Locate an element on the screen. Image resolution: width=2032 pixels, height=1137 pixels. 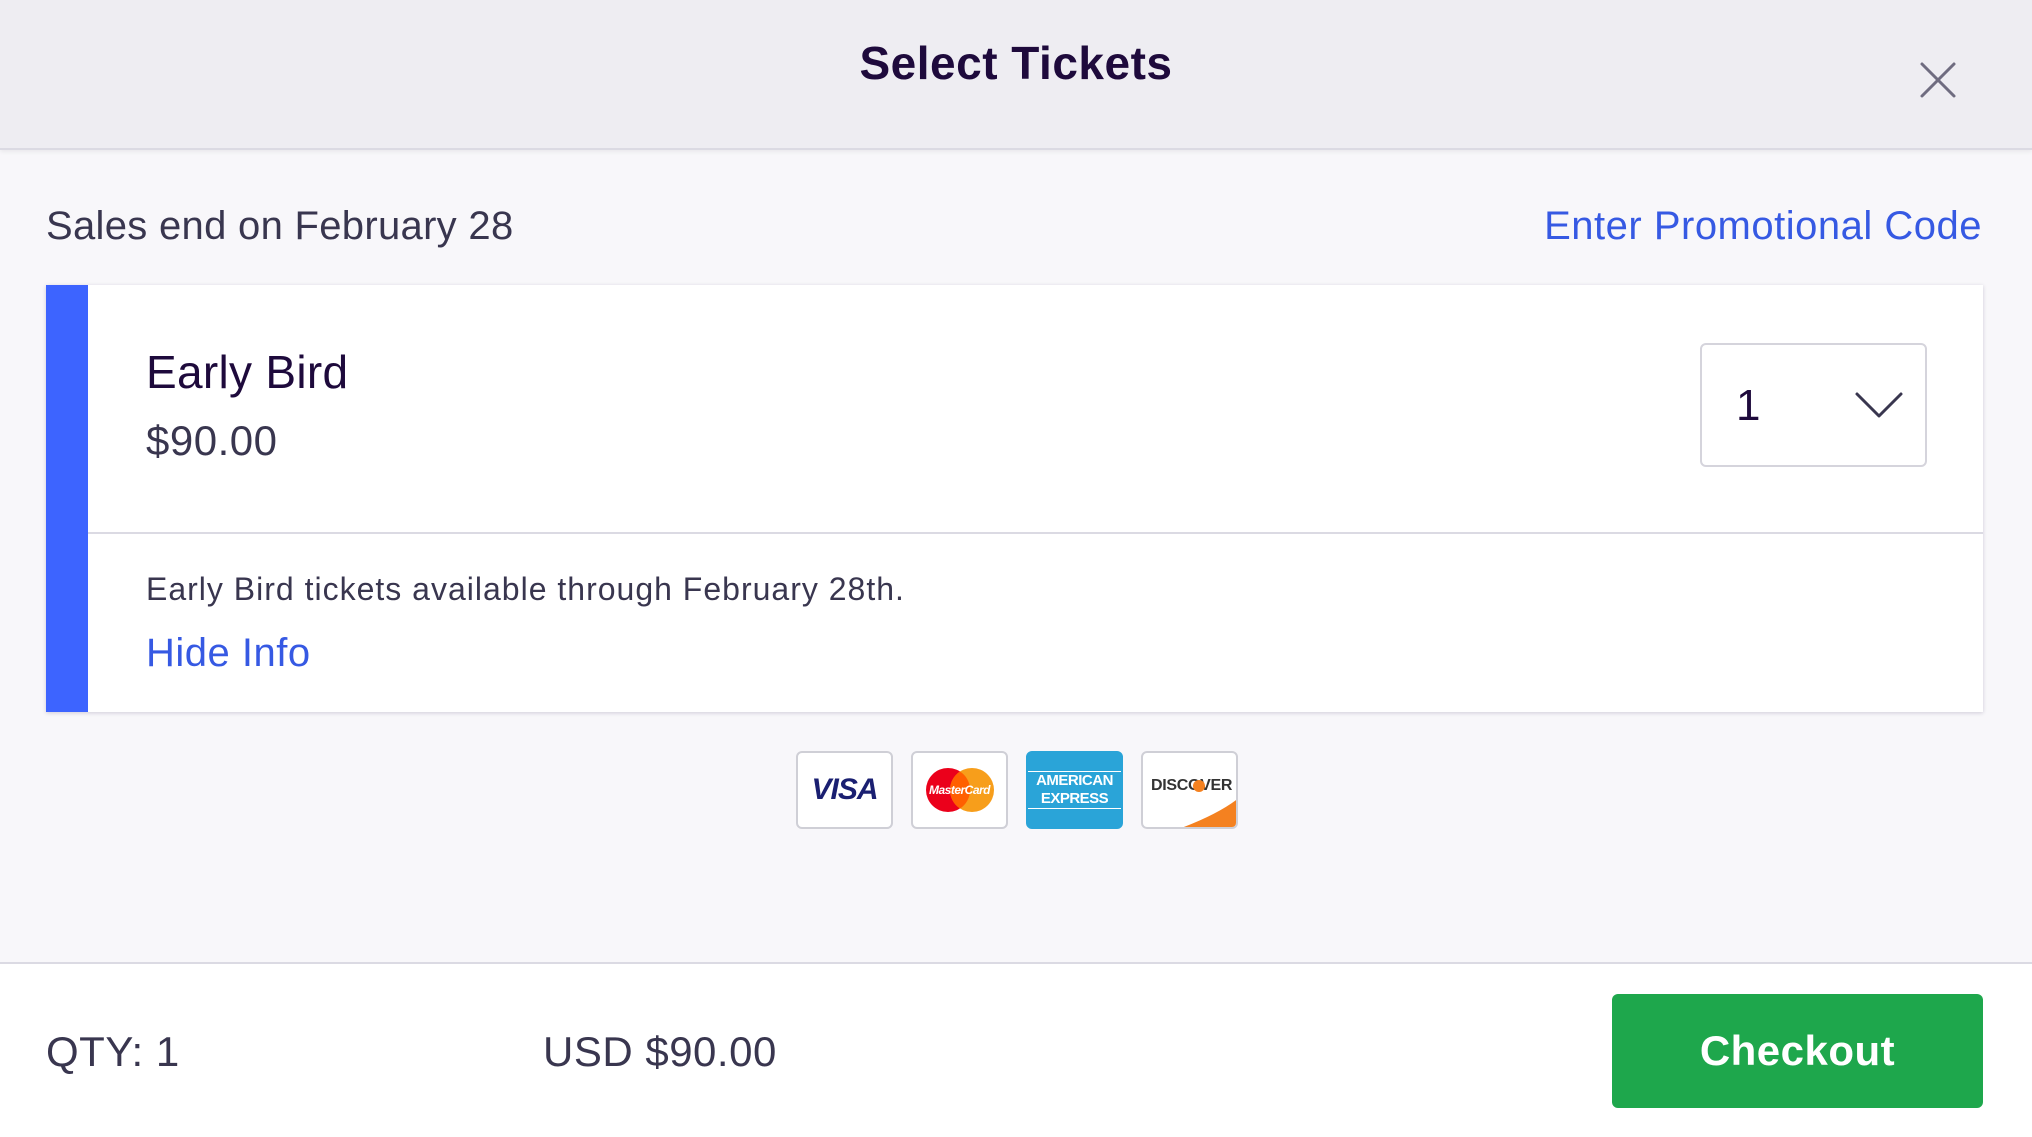
sales-end-text: Sales end on February 28 is located at coordinates (280, 226).